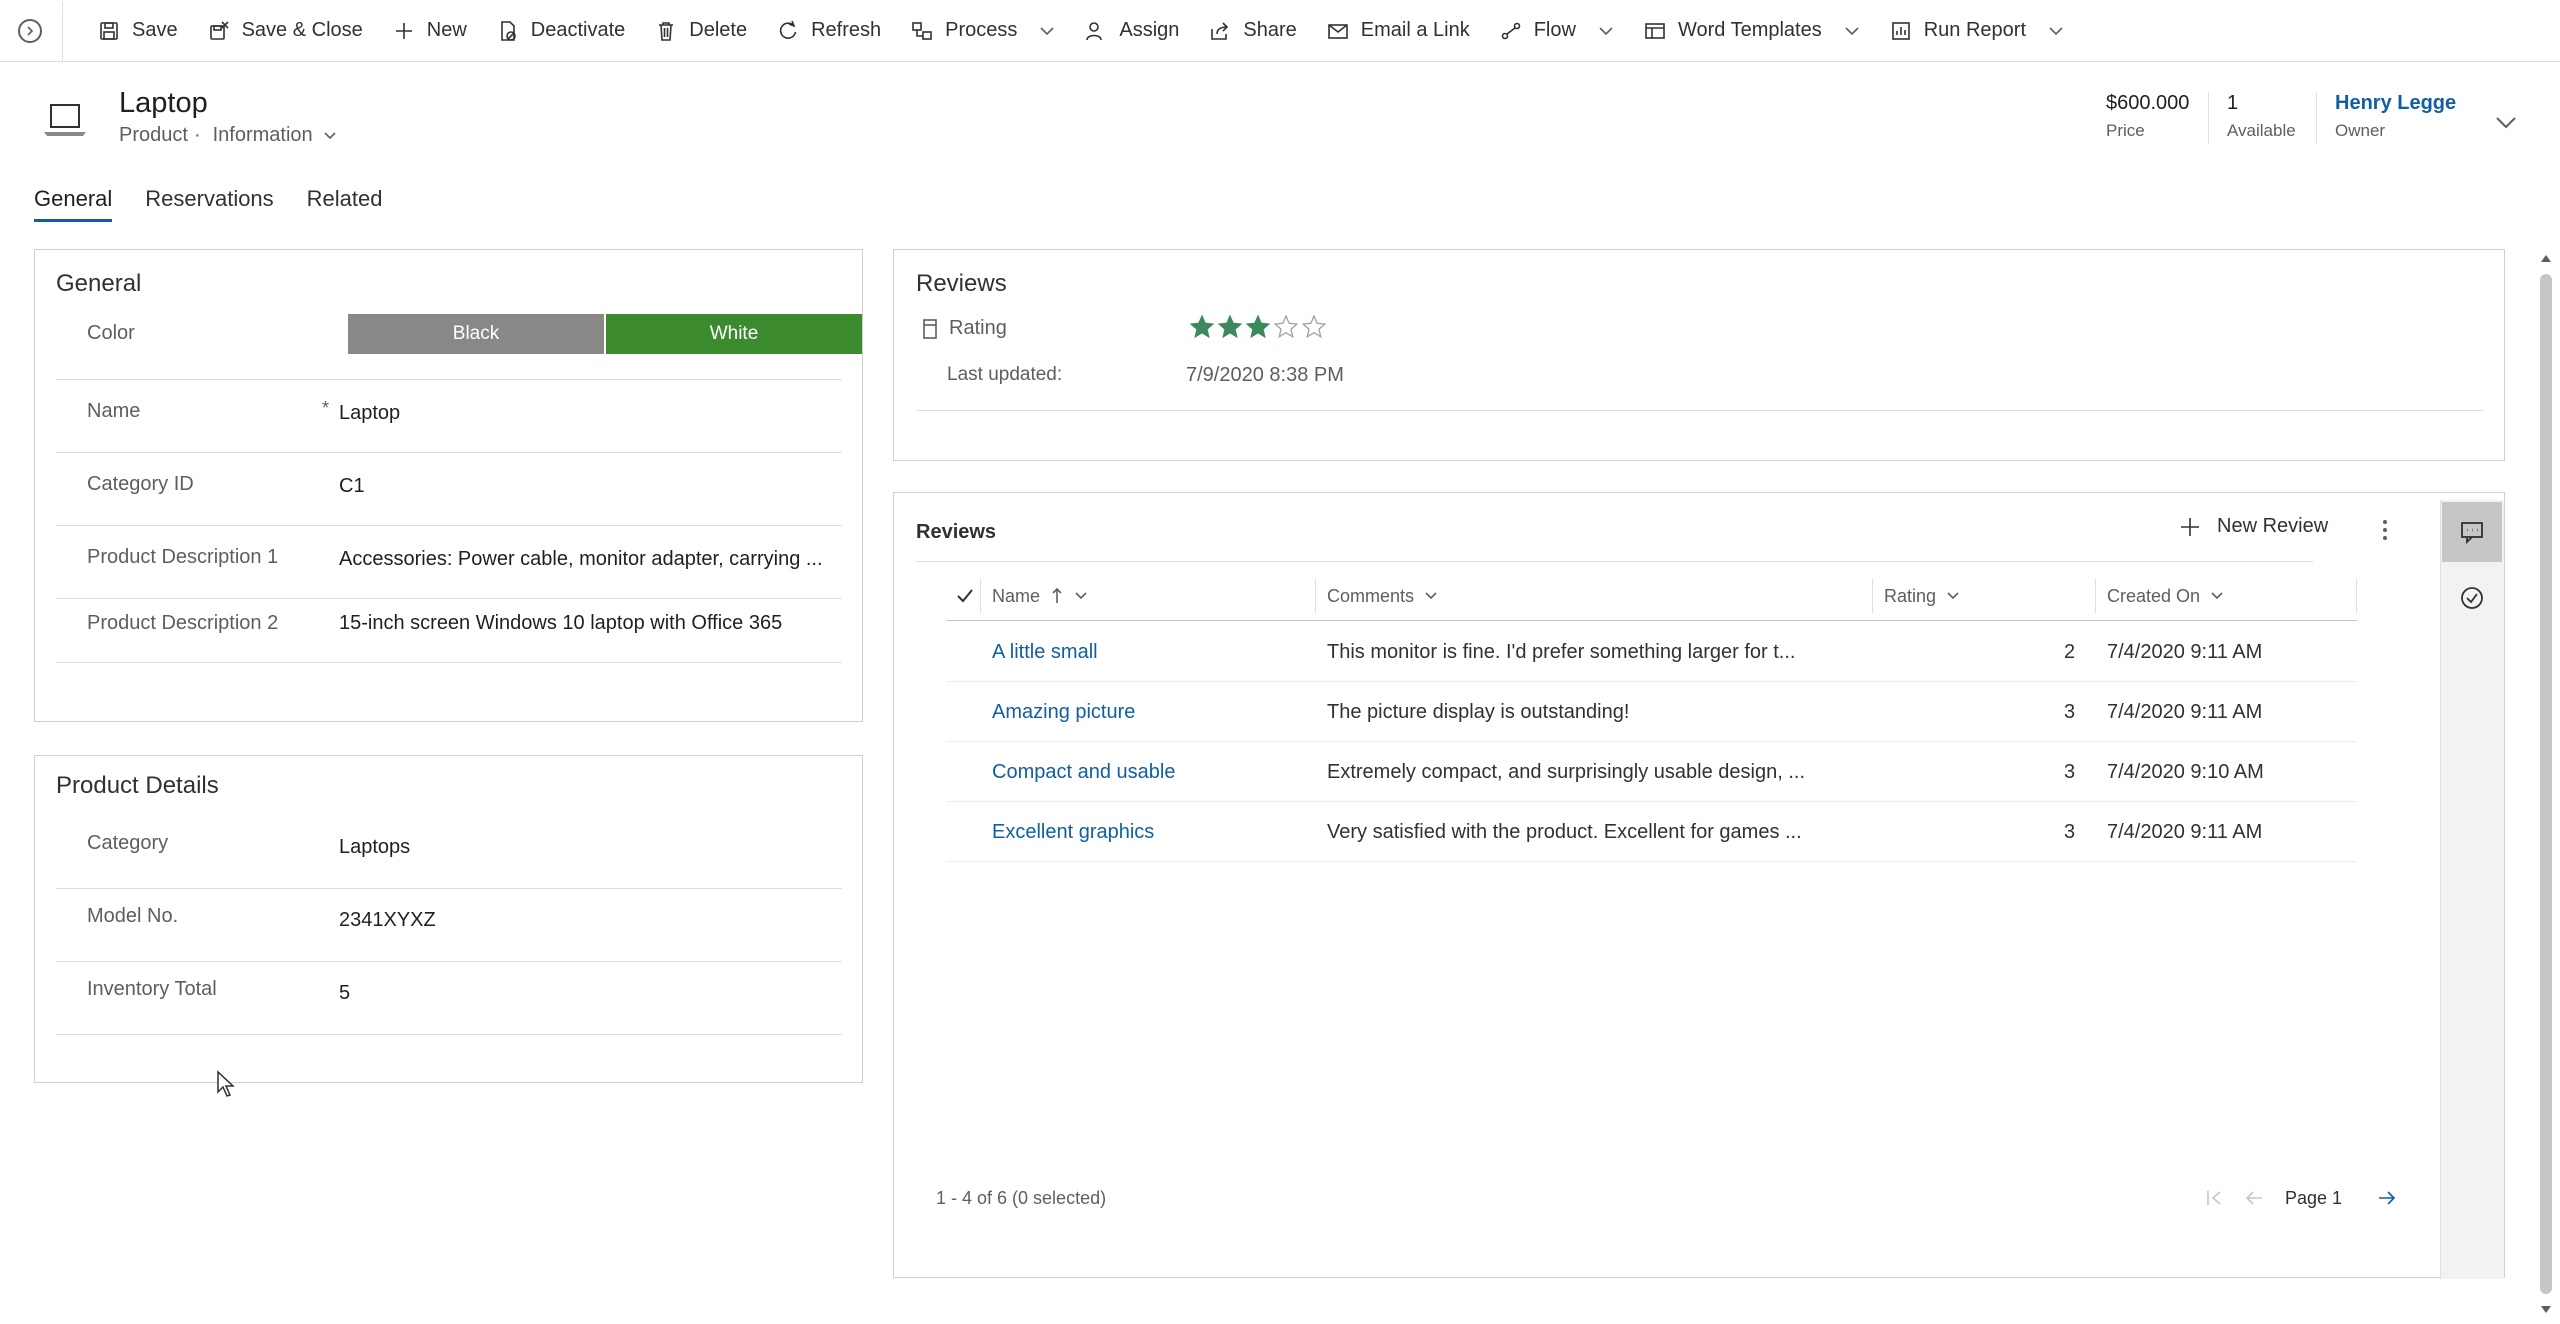 Image resolution: width=2560 pixels, height=1324 pixels. I want to click on save-close-label: Save & Close, so click(302, 30).